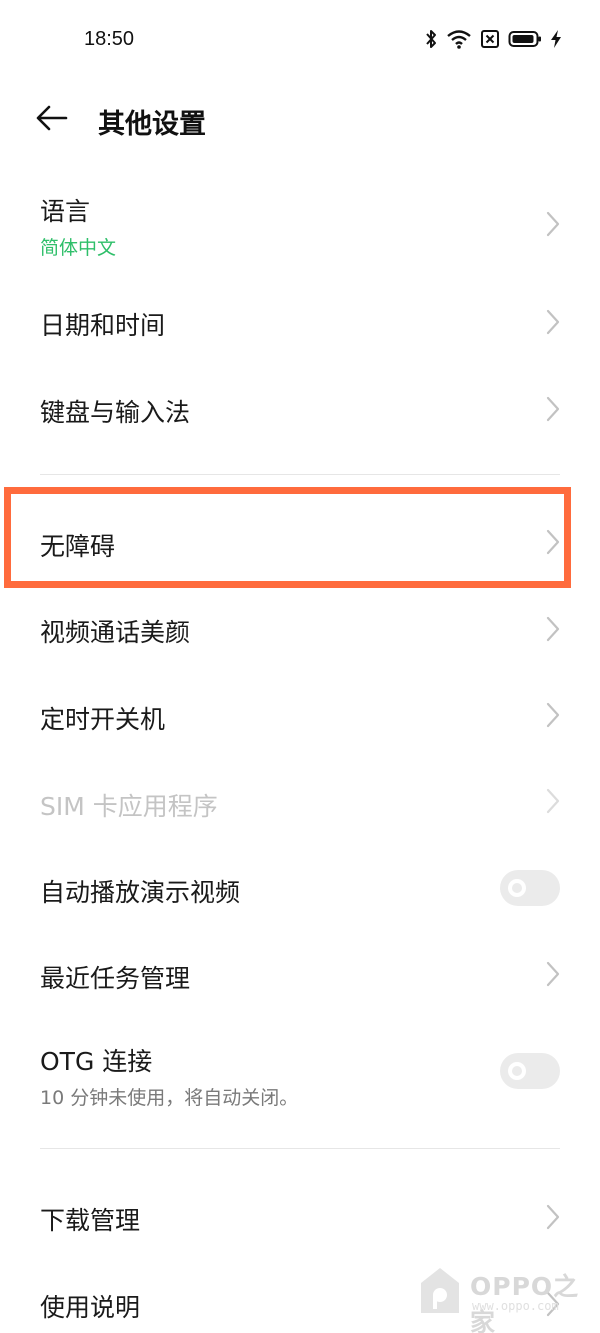 This screenshot has height=1333, width=600. Describe the element at coordinates (300, 802) in the screenshot. I see `settings-item-sim-apps: SIM 卡应用程序` at that location.